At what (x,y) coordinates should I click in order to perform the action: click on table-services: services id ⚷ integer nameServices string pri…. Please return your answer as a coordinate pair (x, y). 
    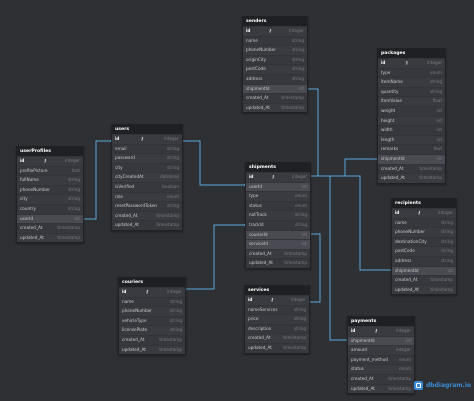
    Looking at the image, I should click on (277, 319).